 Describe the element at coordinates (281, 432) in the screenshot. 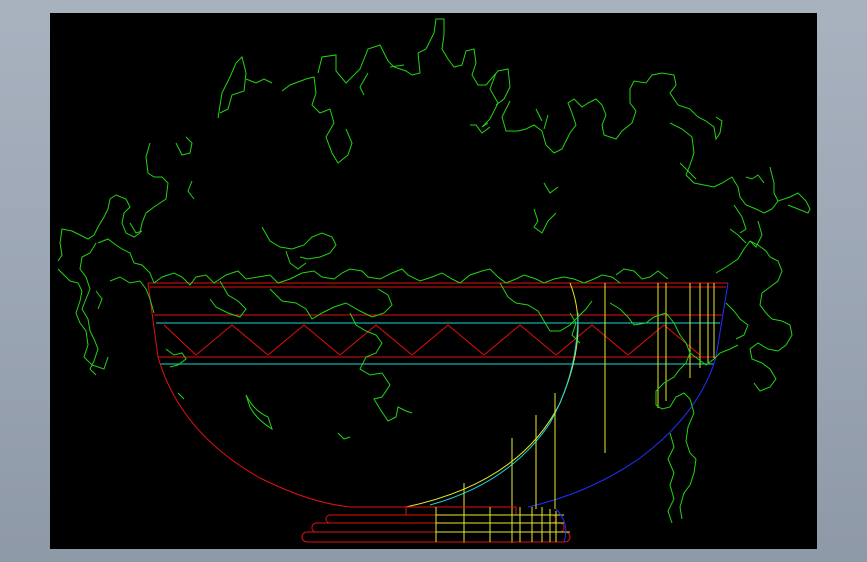

I see `bowl-left-curve` at that location.